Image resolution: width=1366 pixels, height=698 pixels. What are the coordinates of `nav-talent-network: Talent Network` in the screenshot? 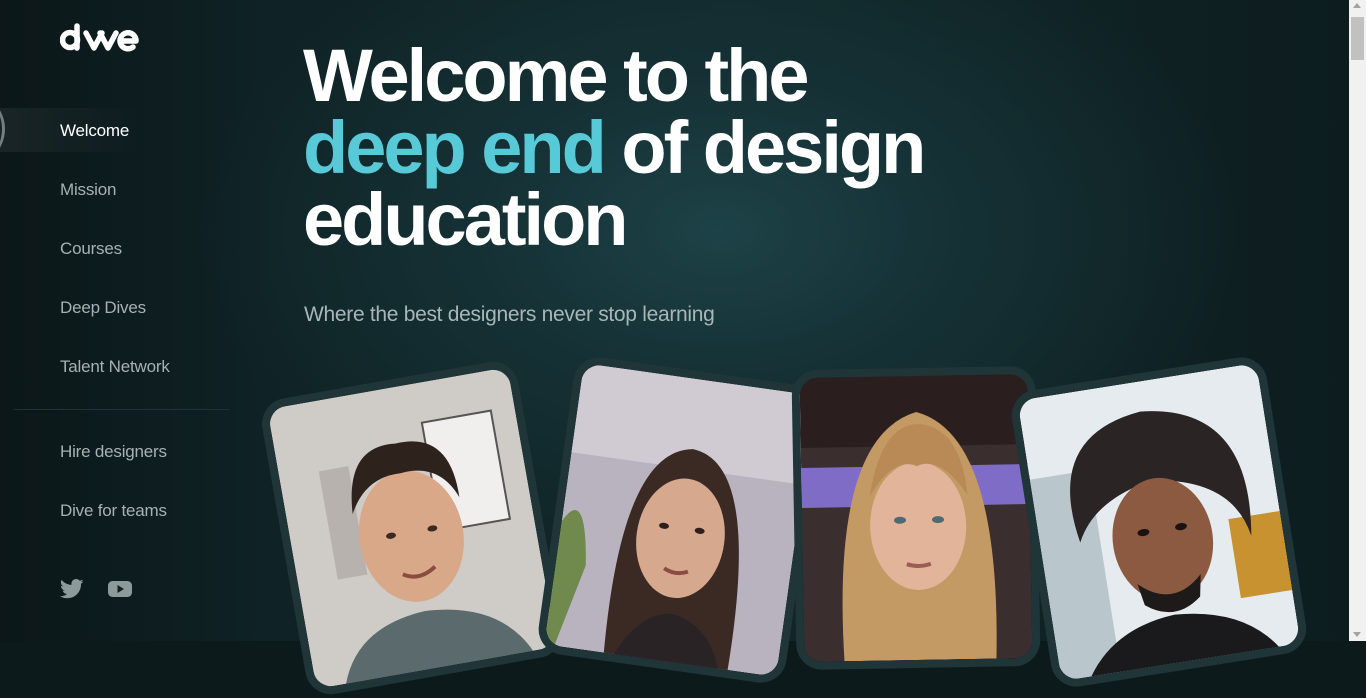 It's located at (115, 367).